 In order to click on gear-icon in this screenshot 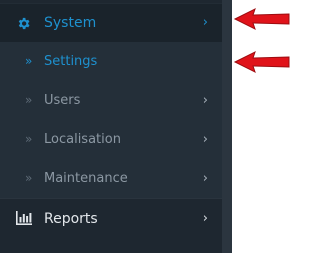, I will do `click(24, 23)`.